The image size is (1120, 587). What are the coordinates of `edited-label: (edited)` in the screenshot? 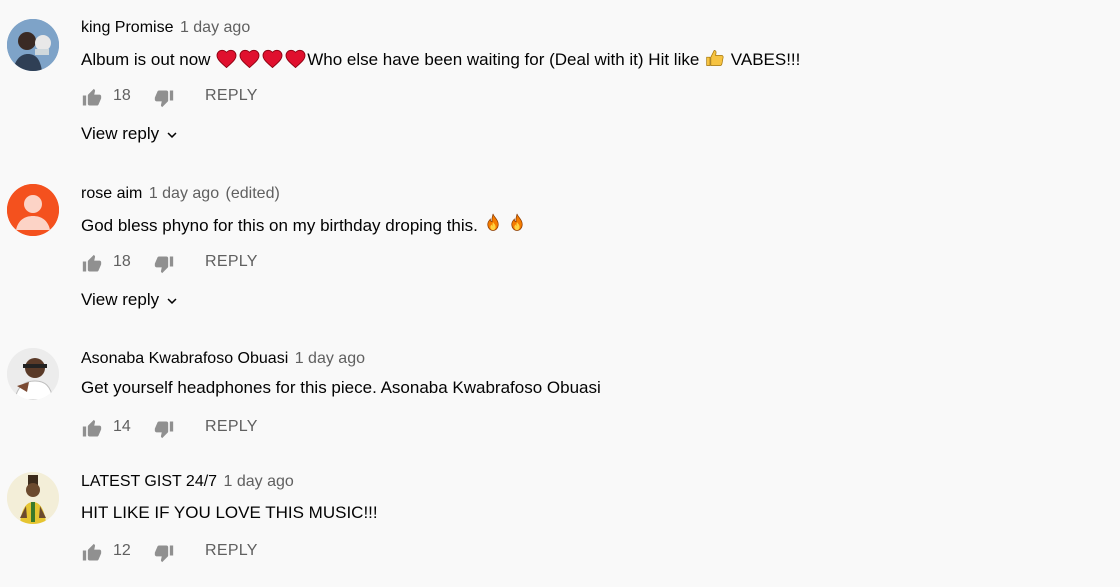 It's located at (252, 193).